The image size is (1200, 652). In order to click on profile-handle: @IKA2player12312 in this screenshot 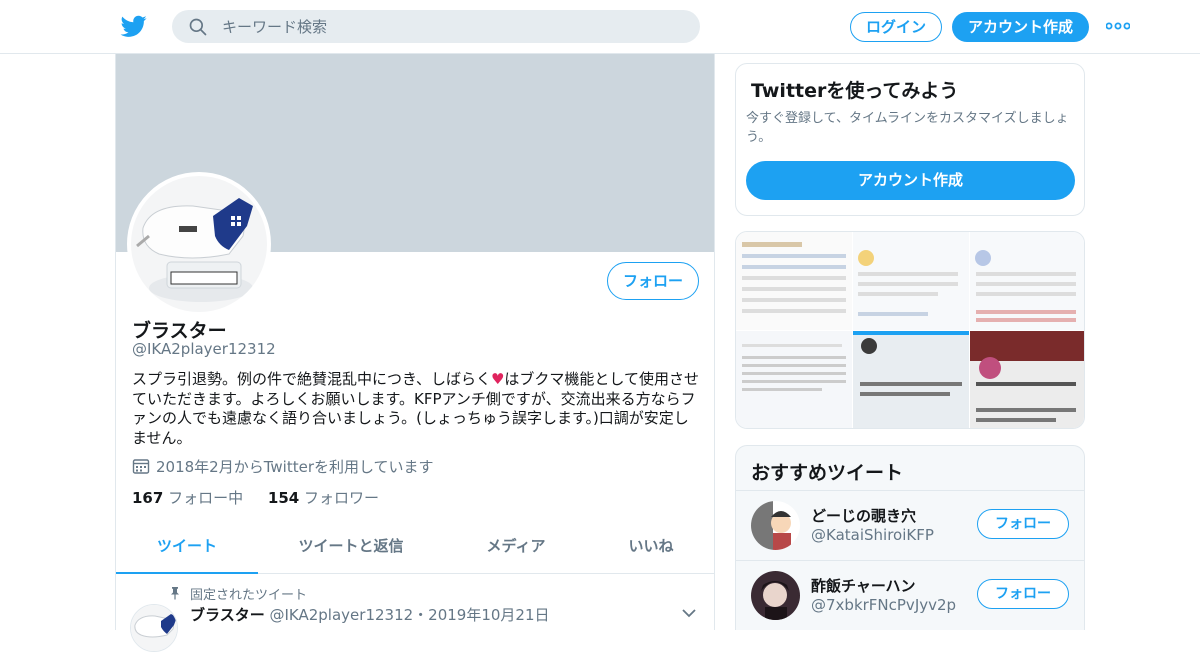, I will do `click(204, 349)`.